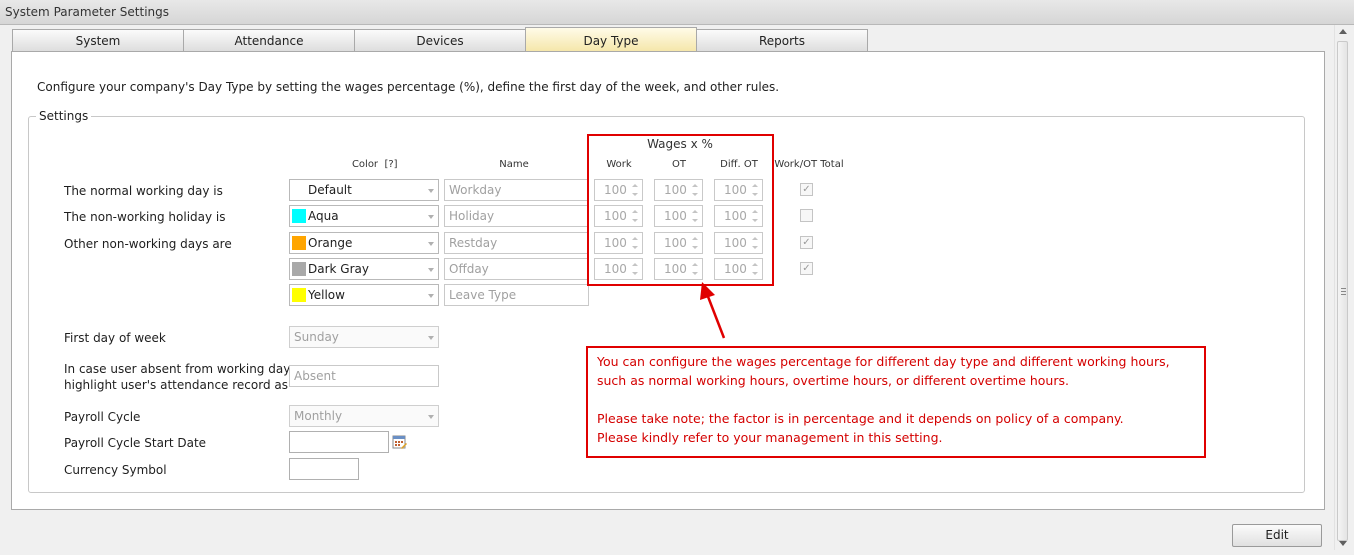 The height and width of the screenshot is (555, 1354). I want to click on edit-button: Edit, so click(1277, 535).